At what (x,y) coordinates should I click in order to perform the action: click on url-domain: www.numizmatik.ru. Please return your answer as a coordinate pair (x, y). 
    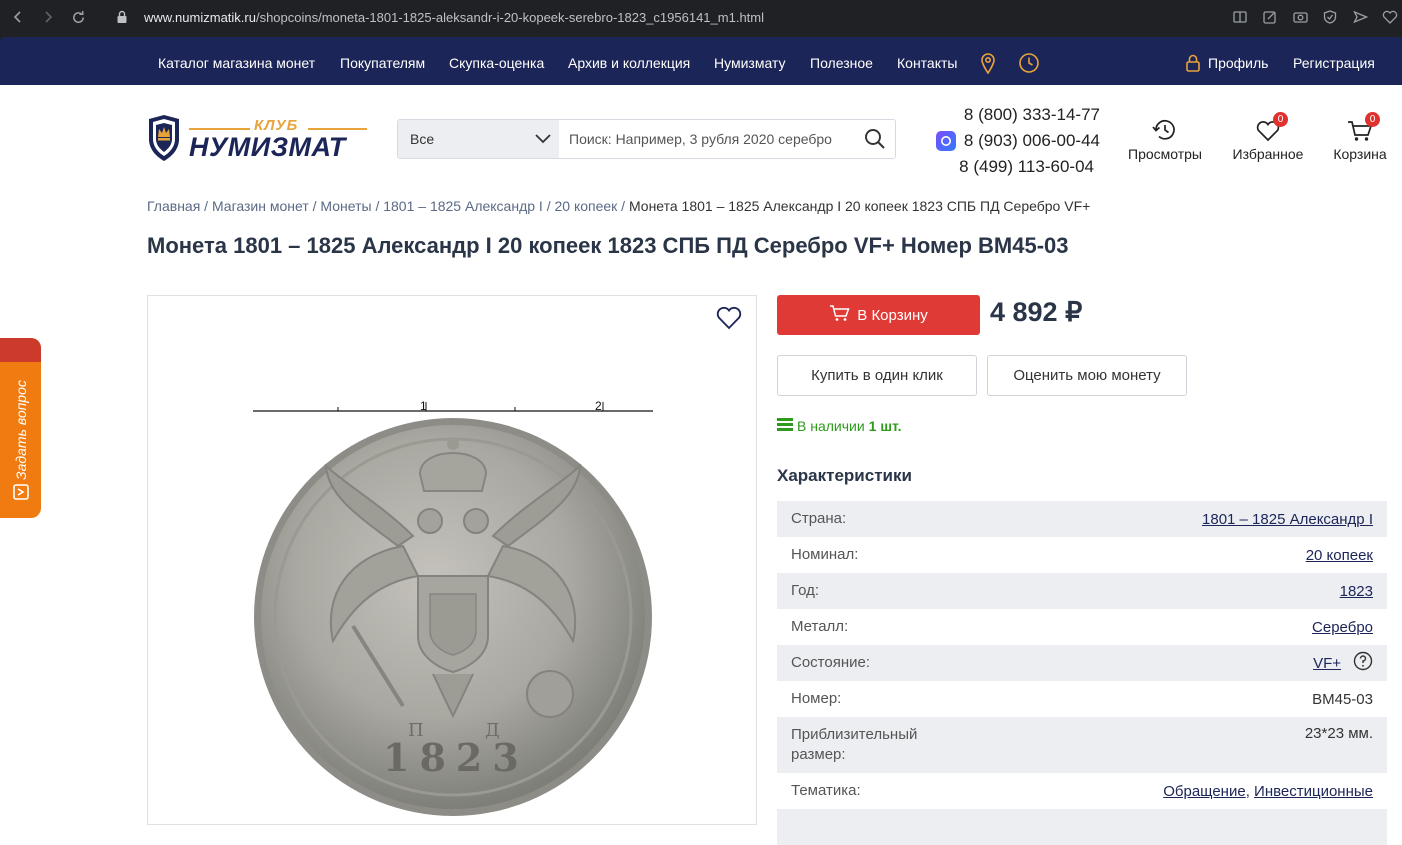
    Looking at the image, I should click on (200, 17).